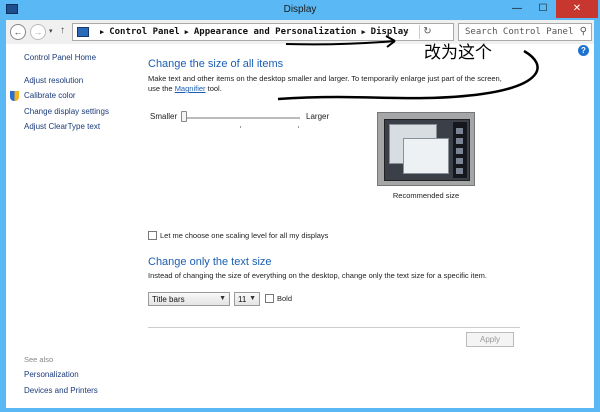 The image size is (600, 412). What do you see at coordinates (543, 9) in the screenshot?
I see `maximize-button: ☐` at bounding box center [543, 9].